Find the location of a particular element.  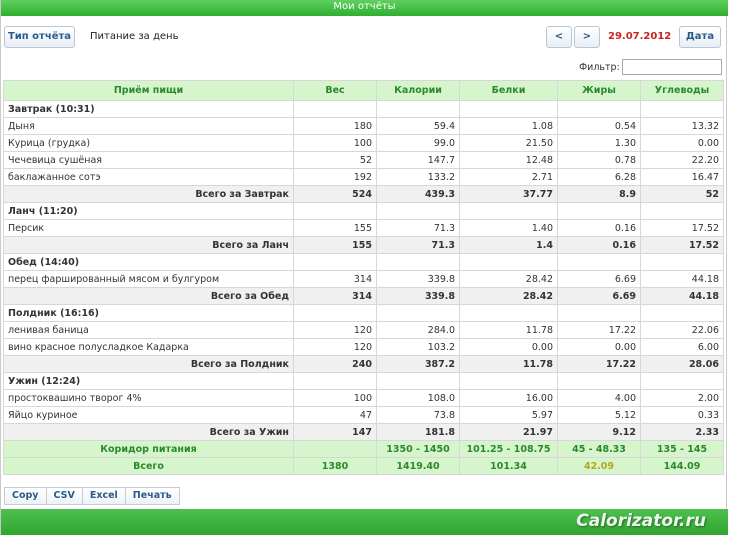

export-button: CSV is located at coordinates (64, 496).